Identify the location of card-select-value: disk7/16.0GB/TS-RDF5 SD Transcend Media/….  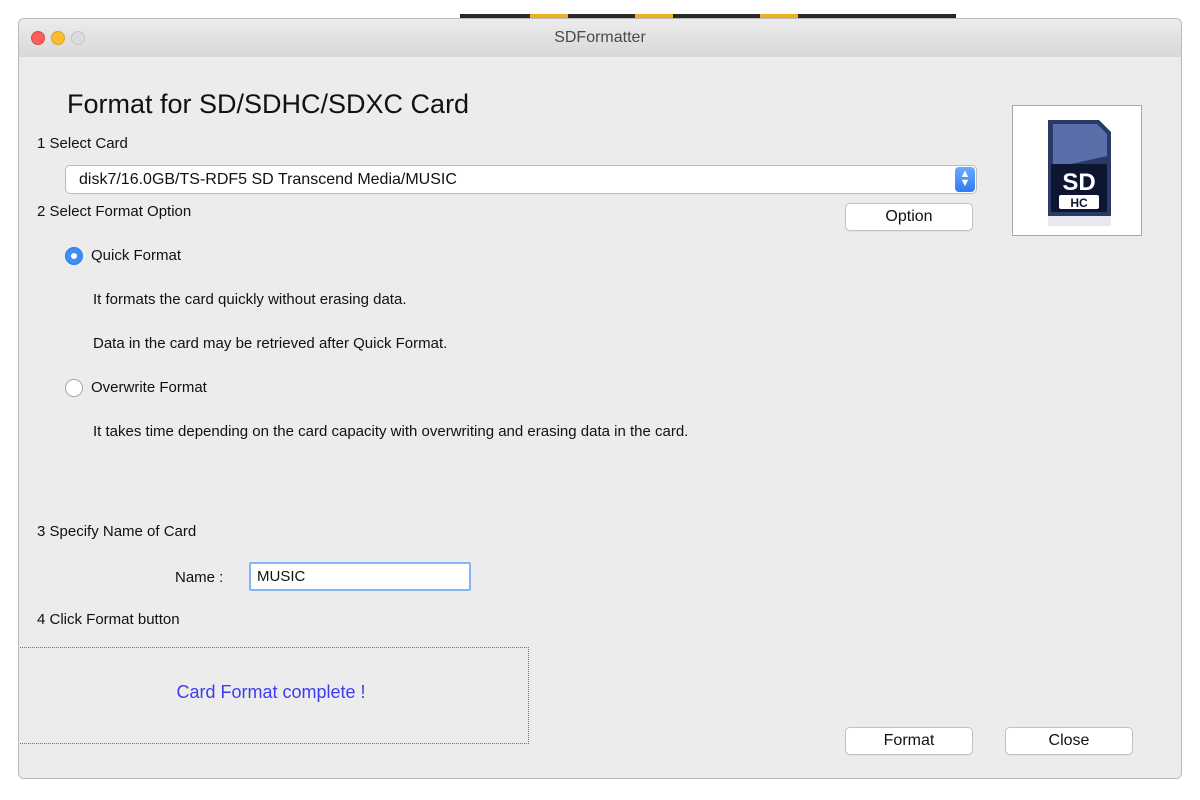
(268, 179).